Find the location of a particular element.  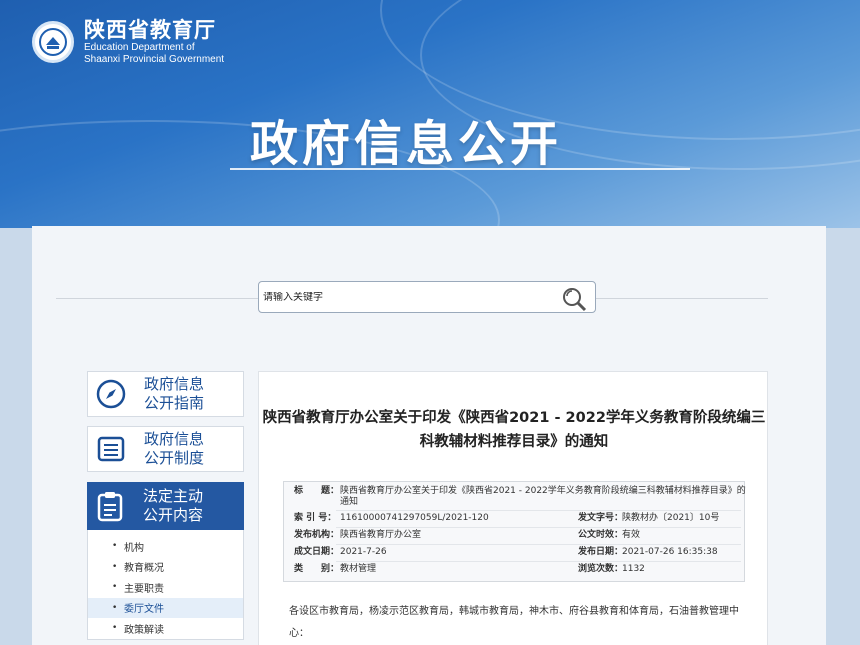

sidebar-active-line2: 公开内容 is located at coordinates (173, 515).